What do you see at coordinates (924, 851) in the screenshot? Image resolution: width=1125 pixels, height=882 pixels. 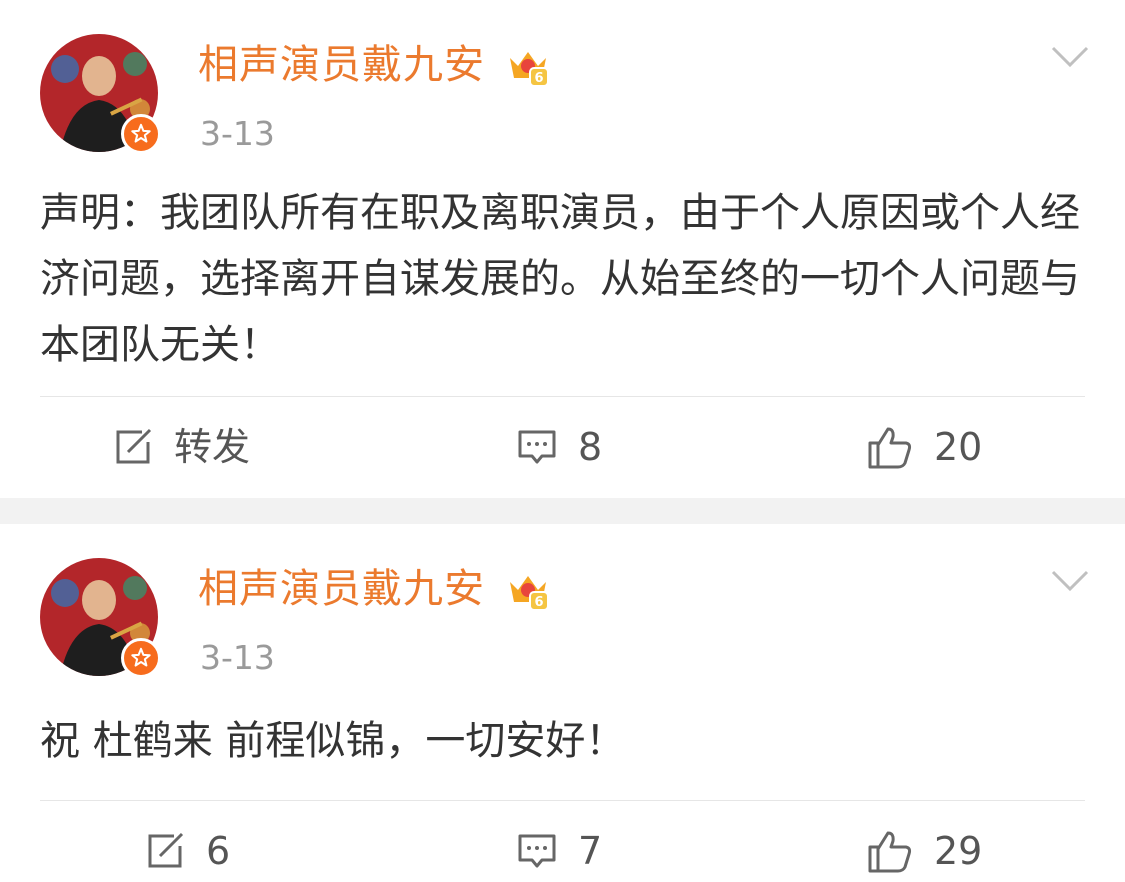 I see `like-button: 29` at bounding box center [924, 851].